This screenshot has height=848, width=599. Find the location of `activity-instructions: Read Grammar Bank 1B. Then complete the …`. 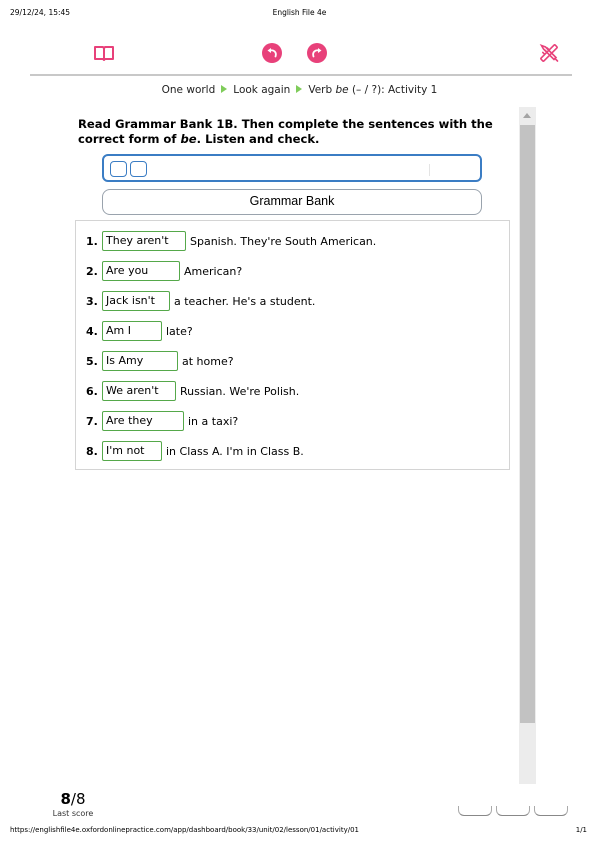

activity-instructions: Read Grammar Bank 1B. Then complete the … is located at coordinates (285, 131).